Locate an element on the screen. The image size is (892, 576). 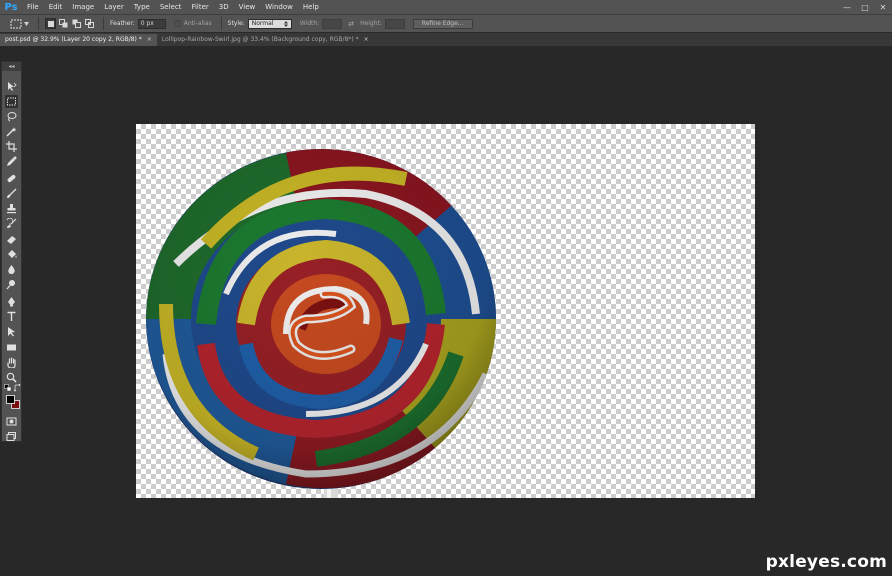
quick-selection-tool-icon is located at coordinates (11, 131).